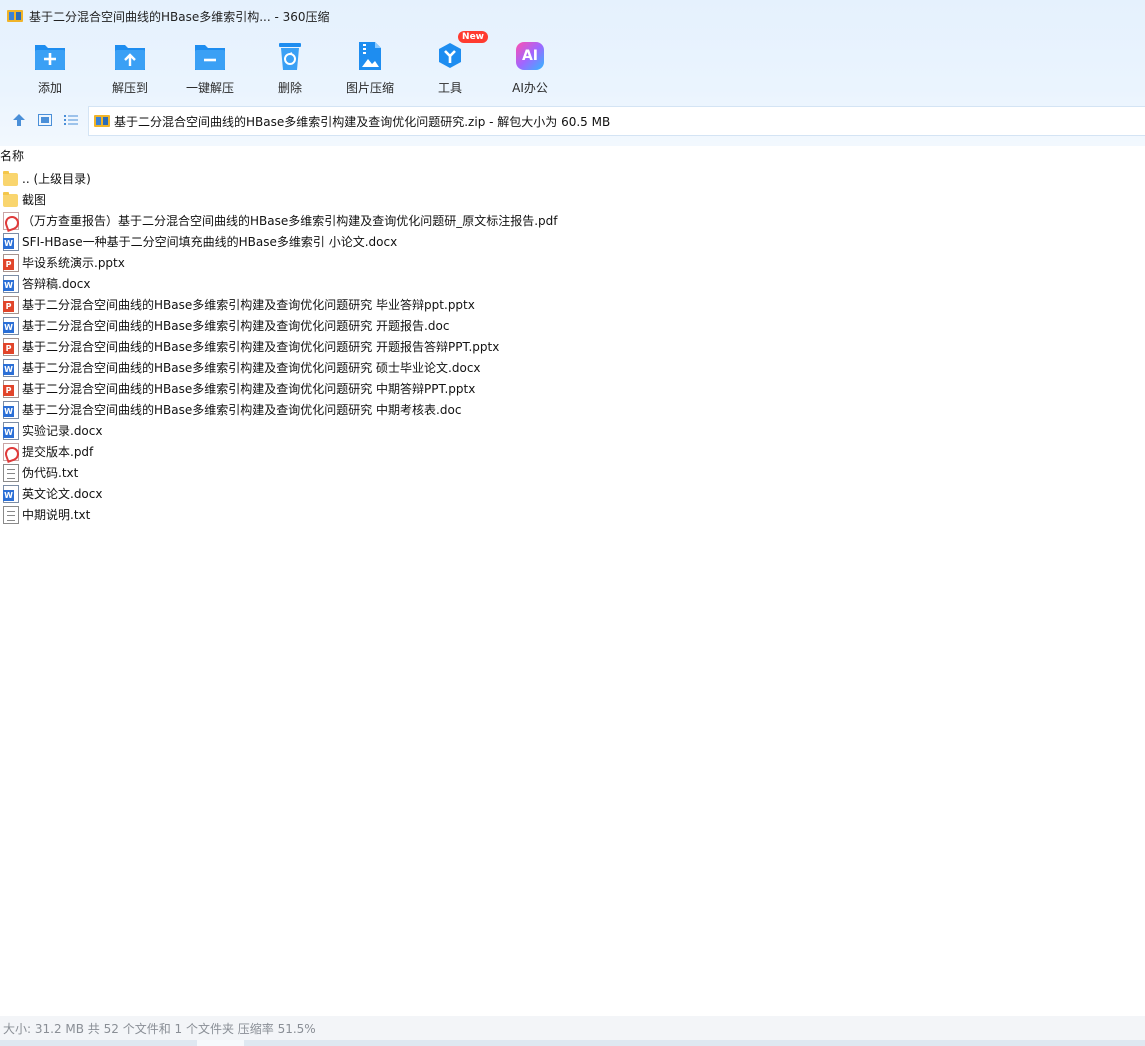 This screenshot has width=1145, height=1046. Describe the element at coordinates (62, 431) in the screenshot. I see `file-name: 实验记录.docx` at that location.